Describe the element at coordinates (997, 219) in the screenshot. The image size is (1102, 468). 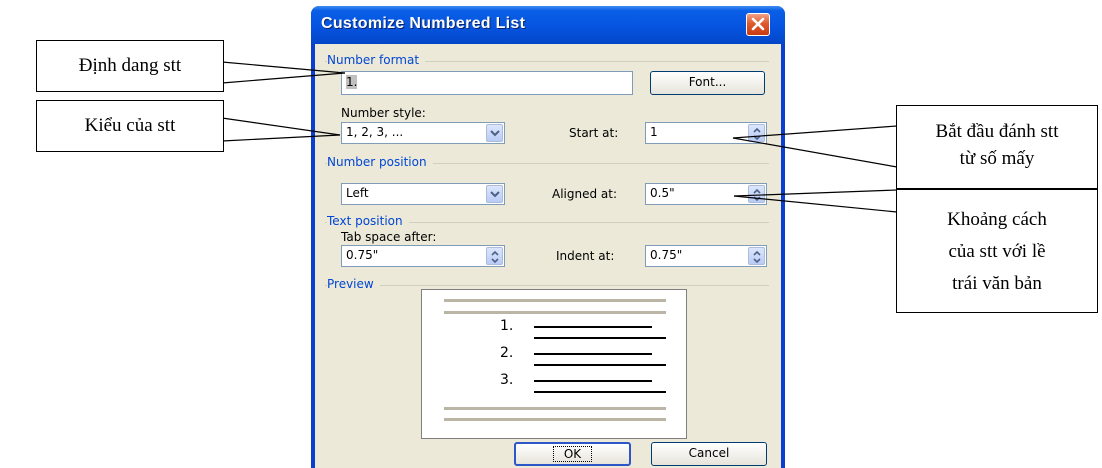
I see `callout-aligned-at-line-1: Khoảng cách` at that location.